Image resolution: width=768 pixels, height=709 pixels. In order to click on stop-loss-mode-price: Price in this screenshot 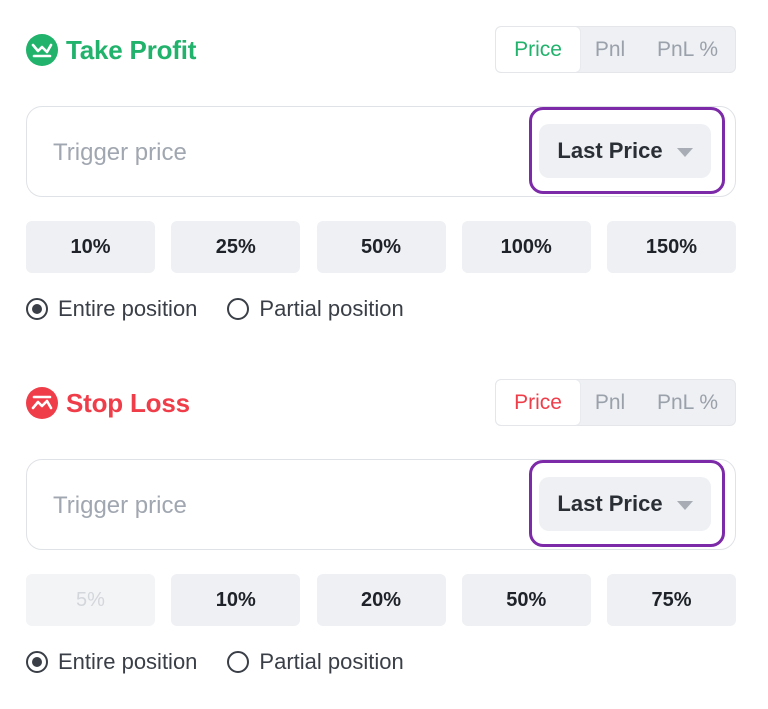, I will do `click(538, 402)`.